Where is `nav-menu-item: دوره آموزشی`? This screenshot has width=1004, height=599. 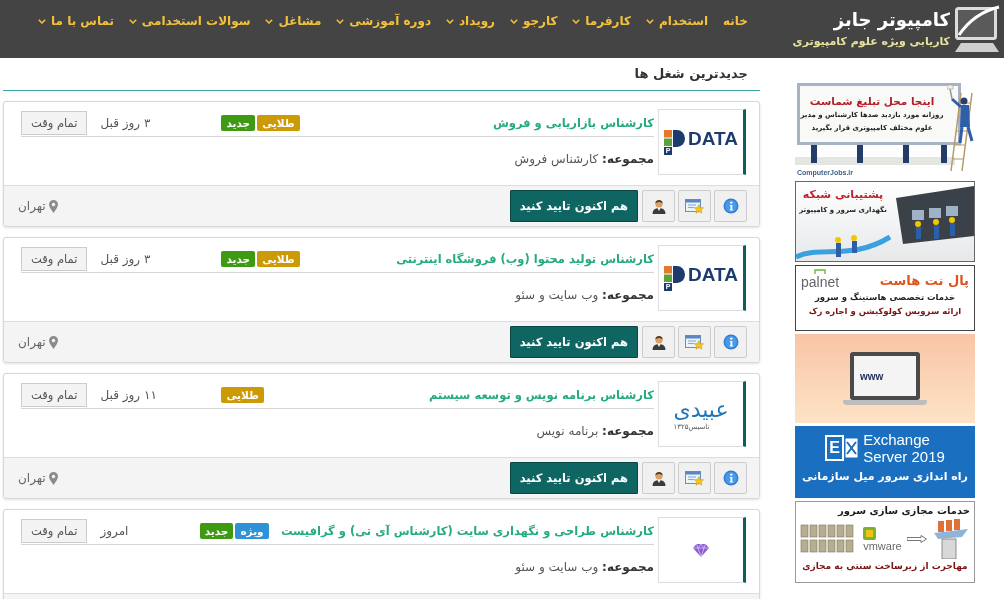
nav-menu-item: دوره آموزشی is located at coordinates (384, 21).